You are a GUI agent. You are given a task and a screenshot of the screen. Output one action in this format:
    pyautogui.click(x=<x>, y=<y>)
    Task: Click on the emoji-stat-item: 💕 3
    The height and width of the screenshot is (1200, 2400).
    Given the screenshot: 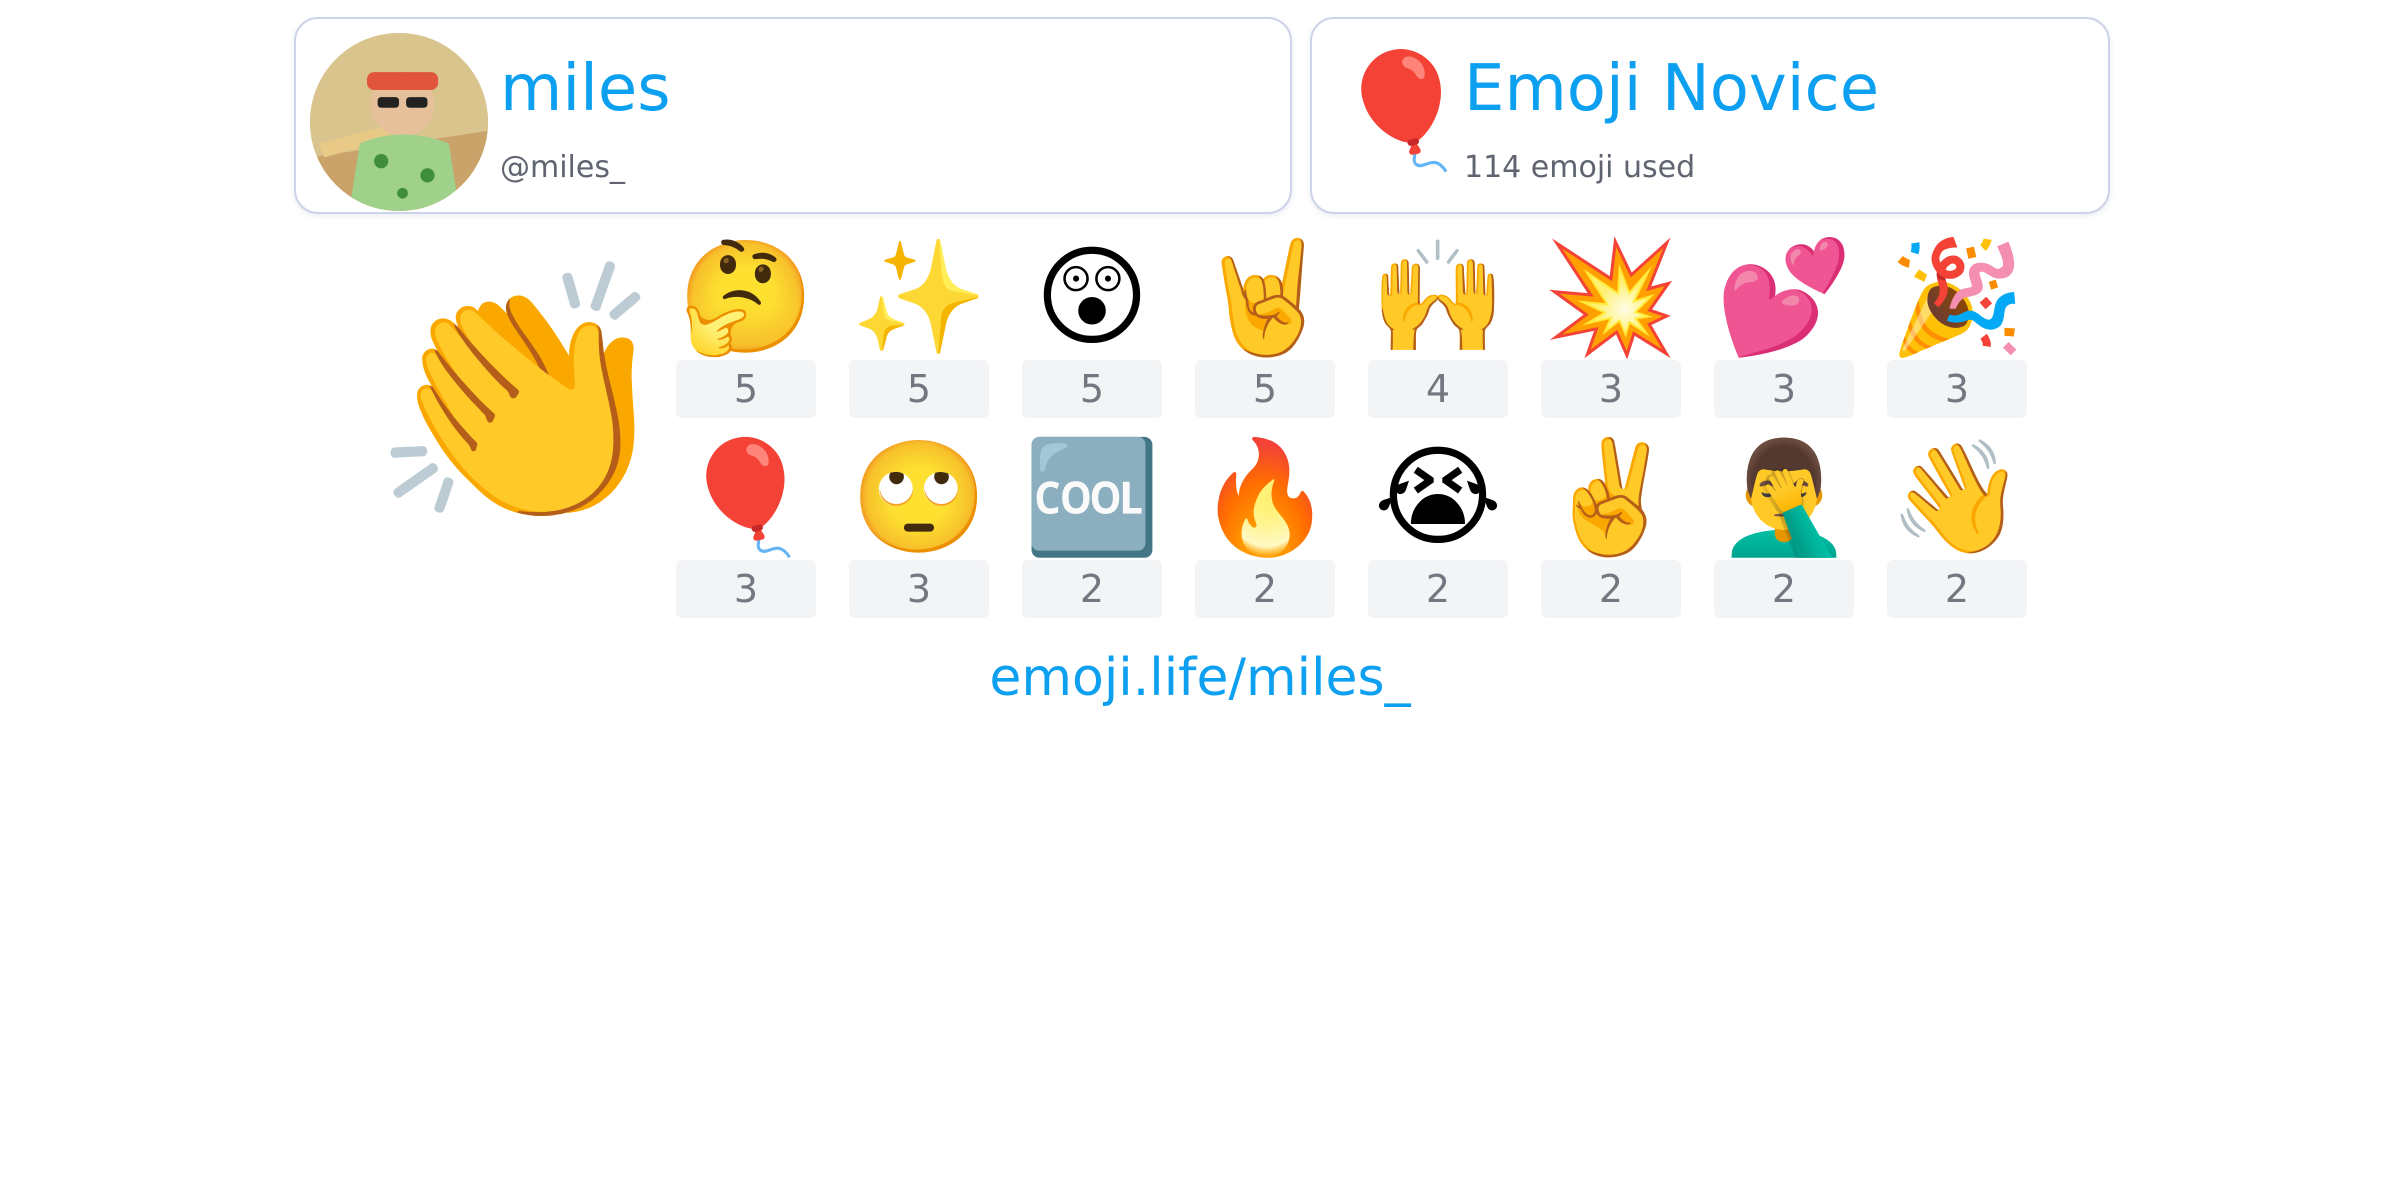 What is the action you would take?
    pyautogui.click(x=1784, y=331)
    